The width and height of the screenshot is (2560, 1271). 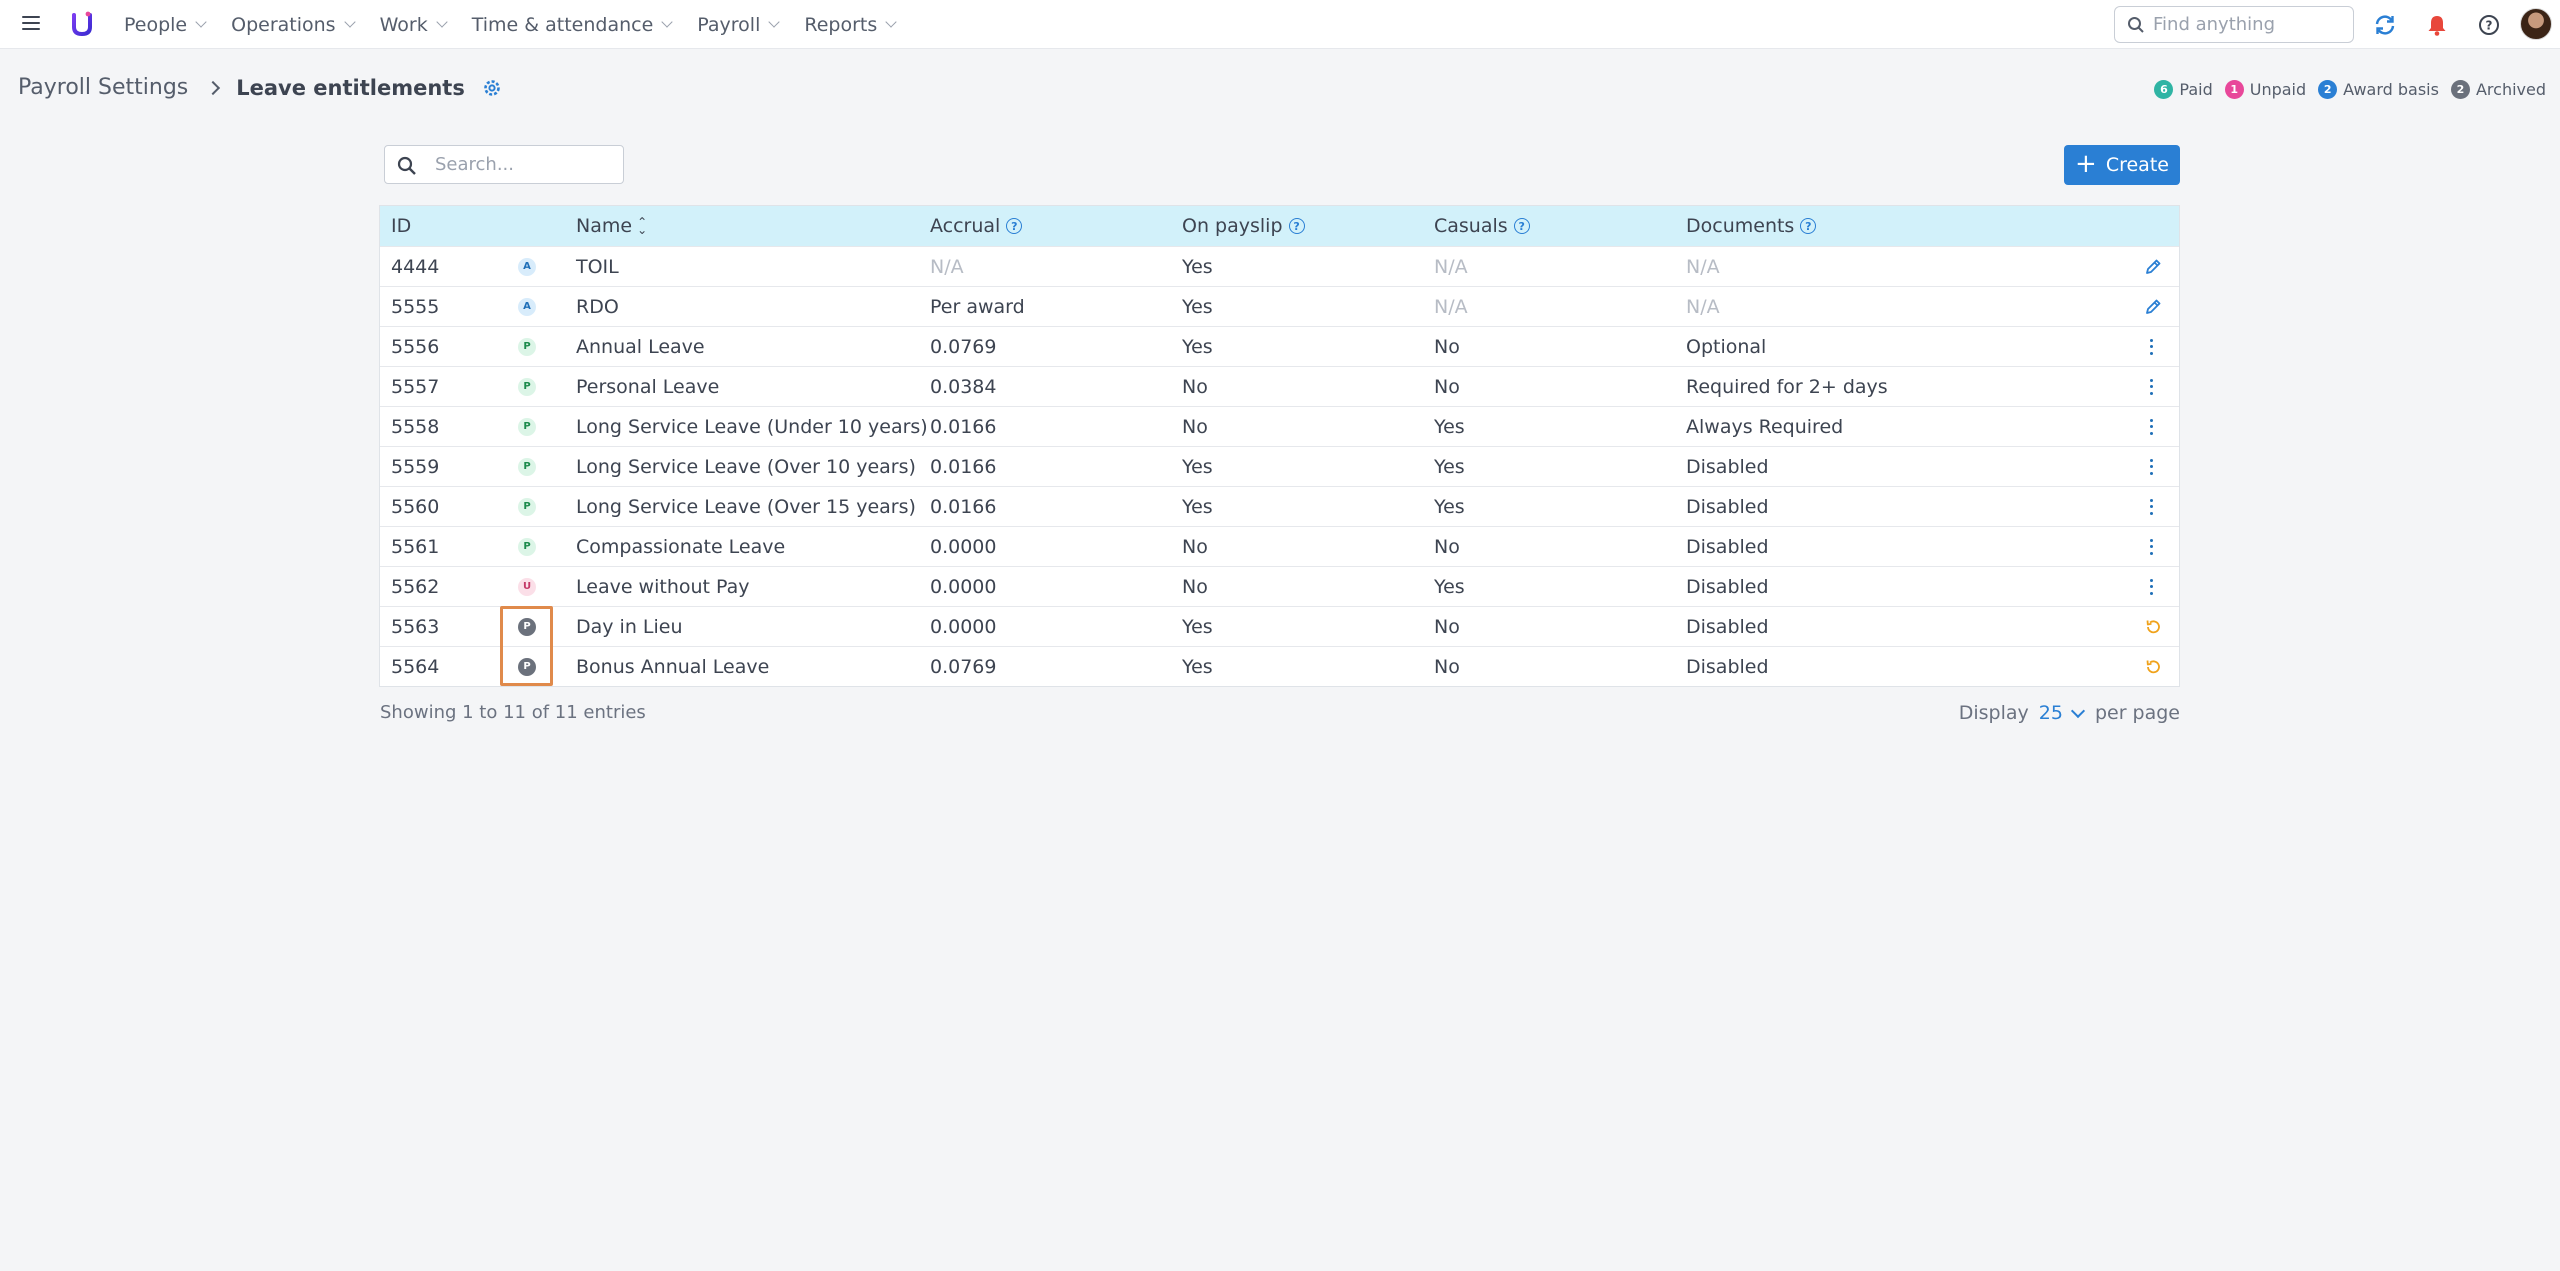 What do you see at coordinates (1197, 626) in the screenshot?
I see `cell-on-payslip: Yes` at bounding box center [1197, 626].